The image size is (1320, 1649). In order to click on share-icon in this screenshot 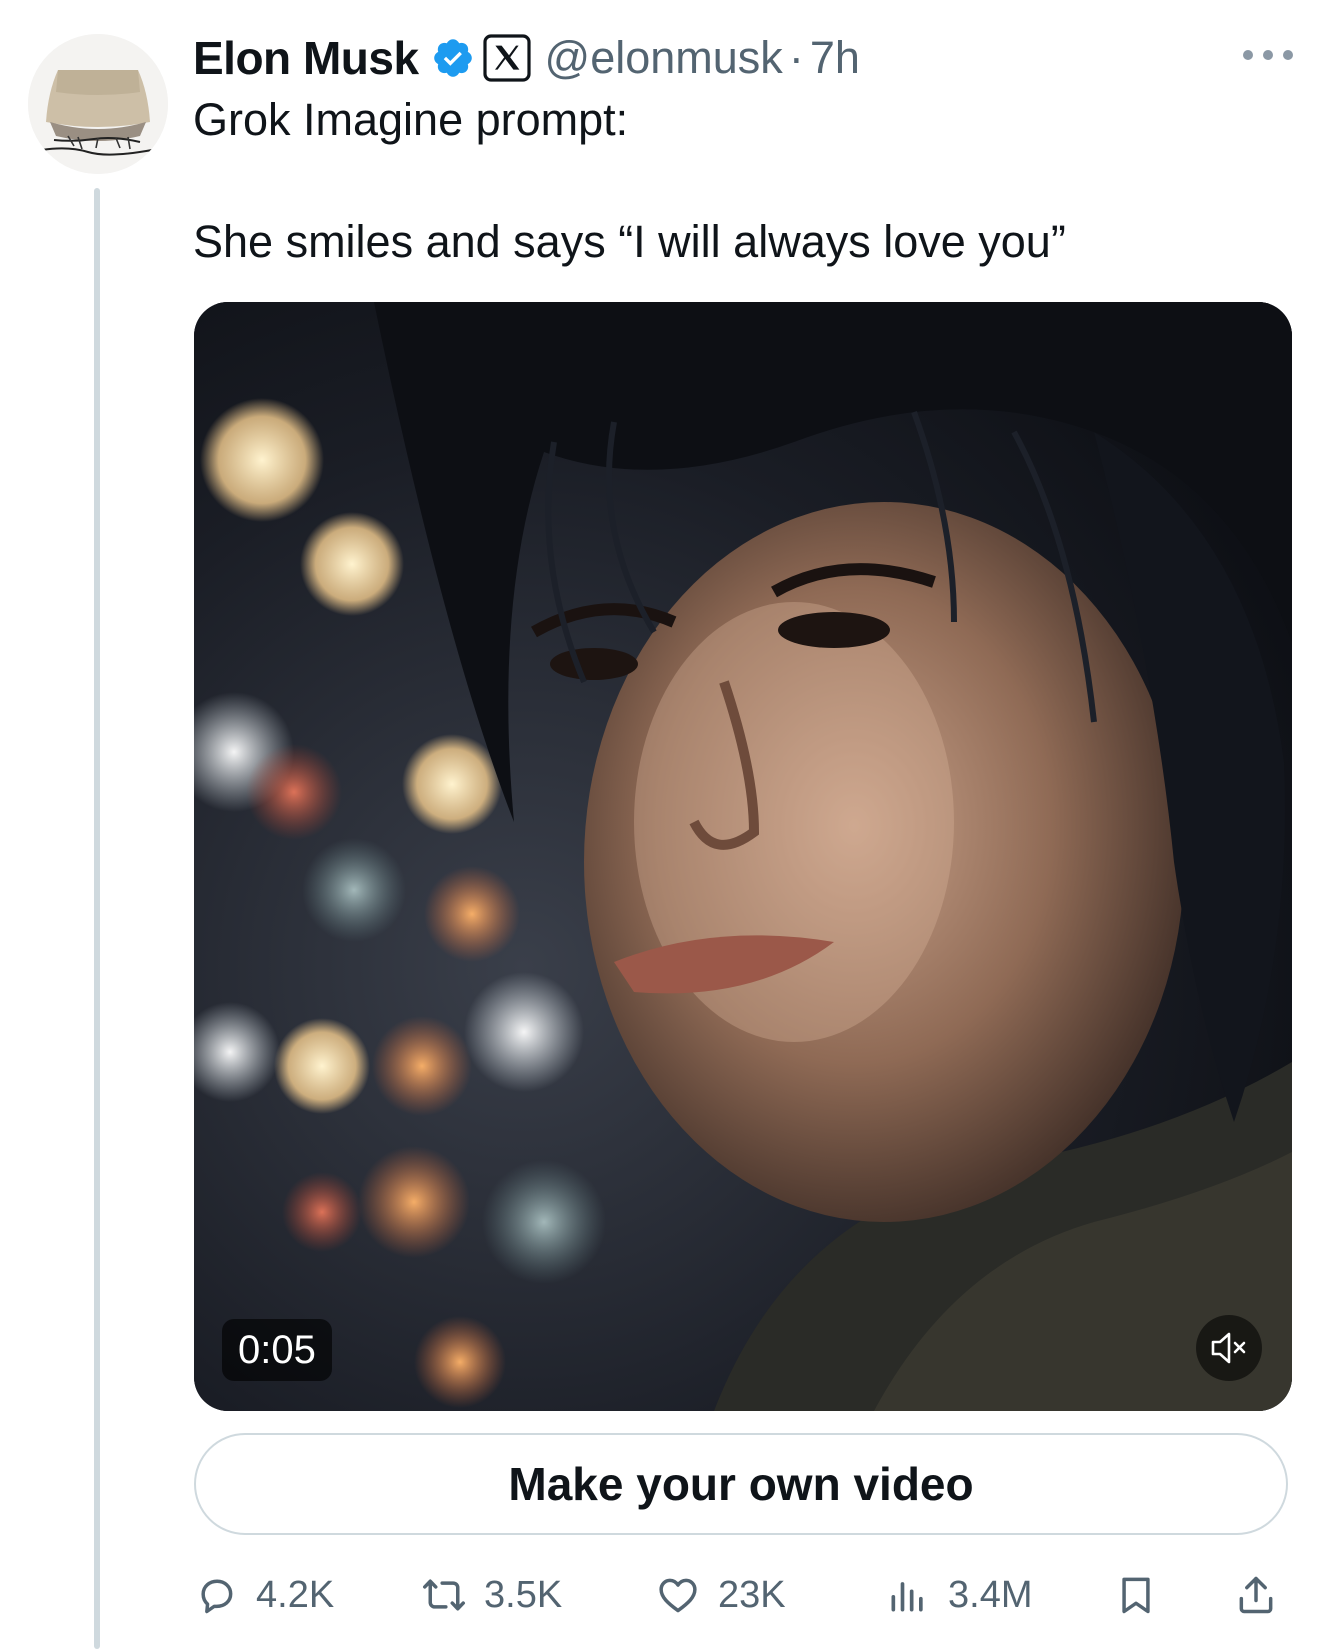, I will do `click(1256, 1595)`.